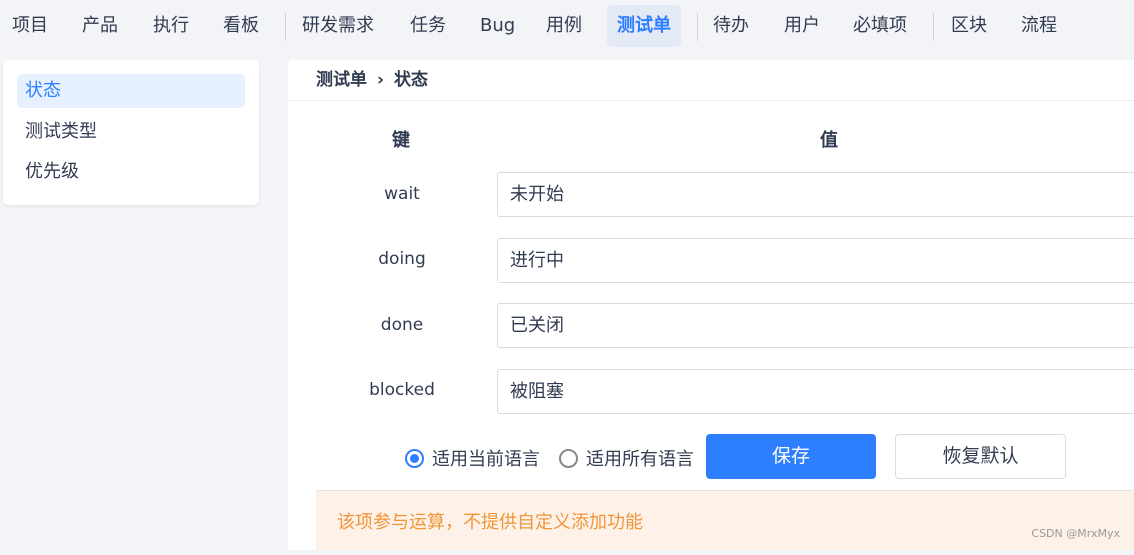 This screenshot has height=555, width=1134. Describe the element at coordinates (341, 80) in the screenshot. I see `breadcrumb-parent: 测试单` at that location.